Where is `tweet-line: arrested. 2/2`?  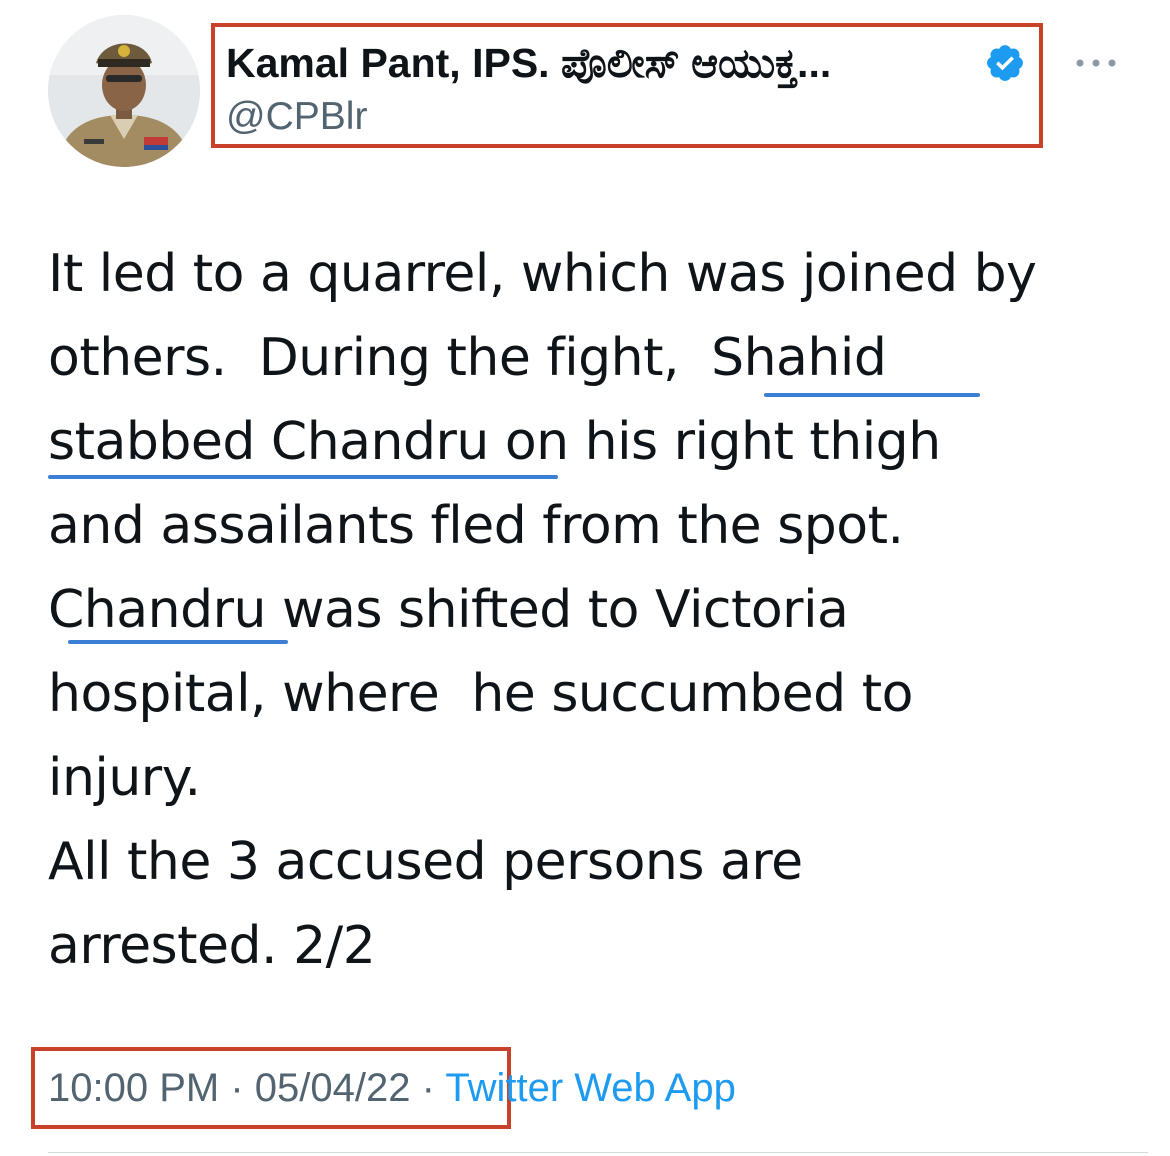 tweet-line: arrested. 2/2 is located at coordinates (212, 946).